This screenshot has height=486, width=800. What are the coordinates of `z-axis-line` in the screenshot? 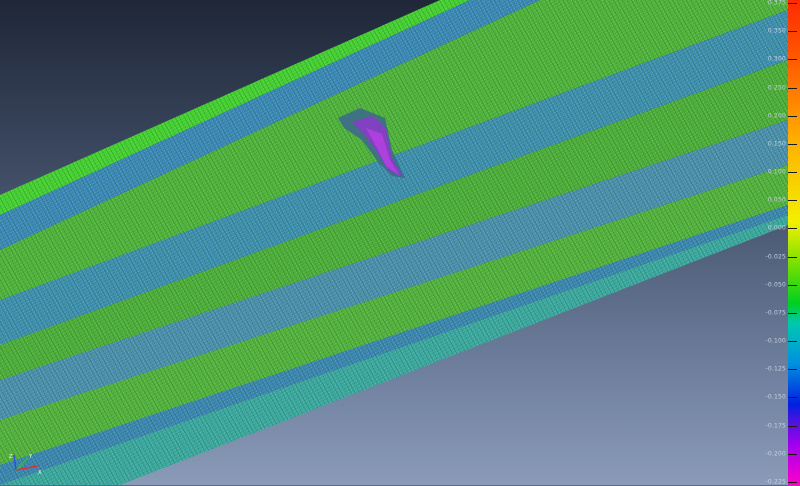 It's located at (15, 462).